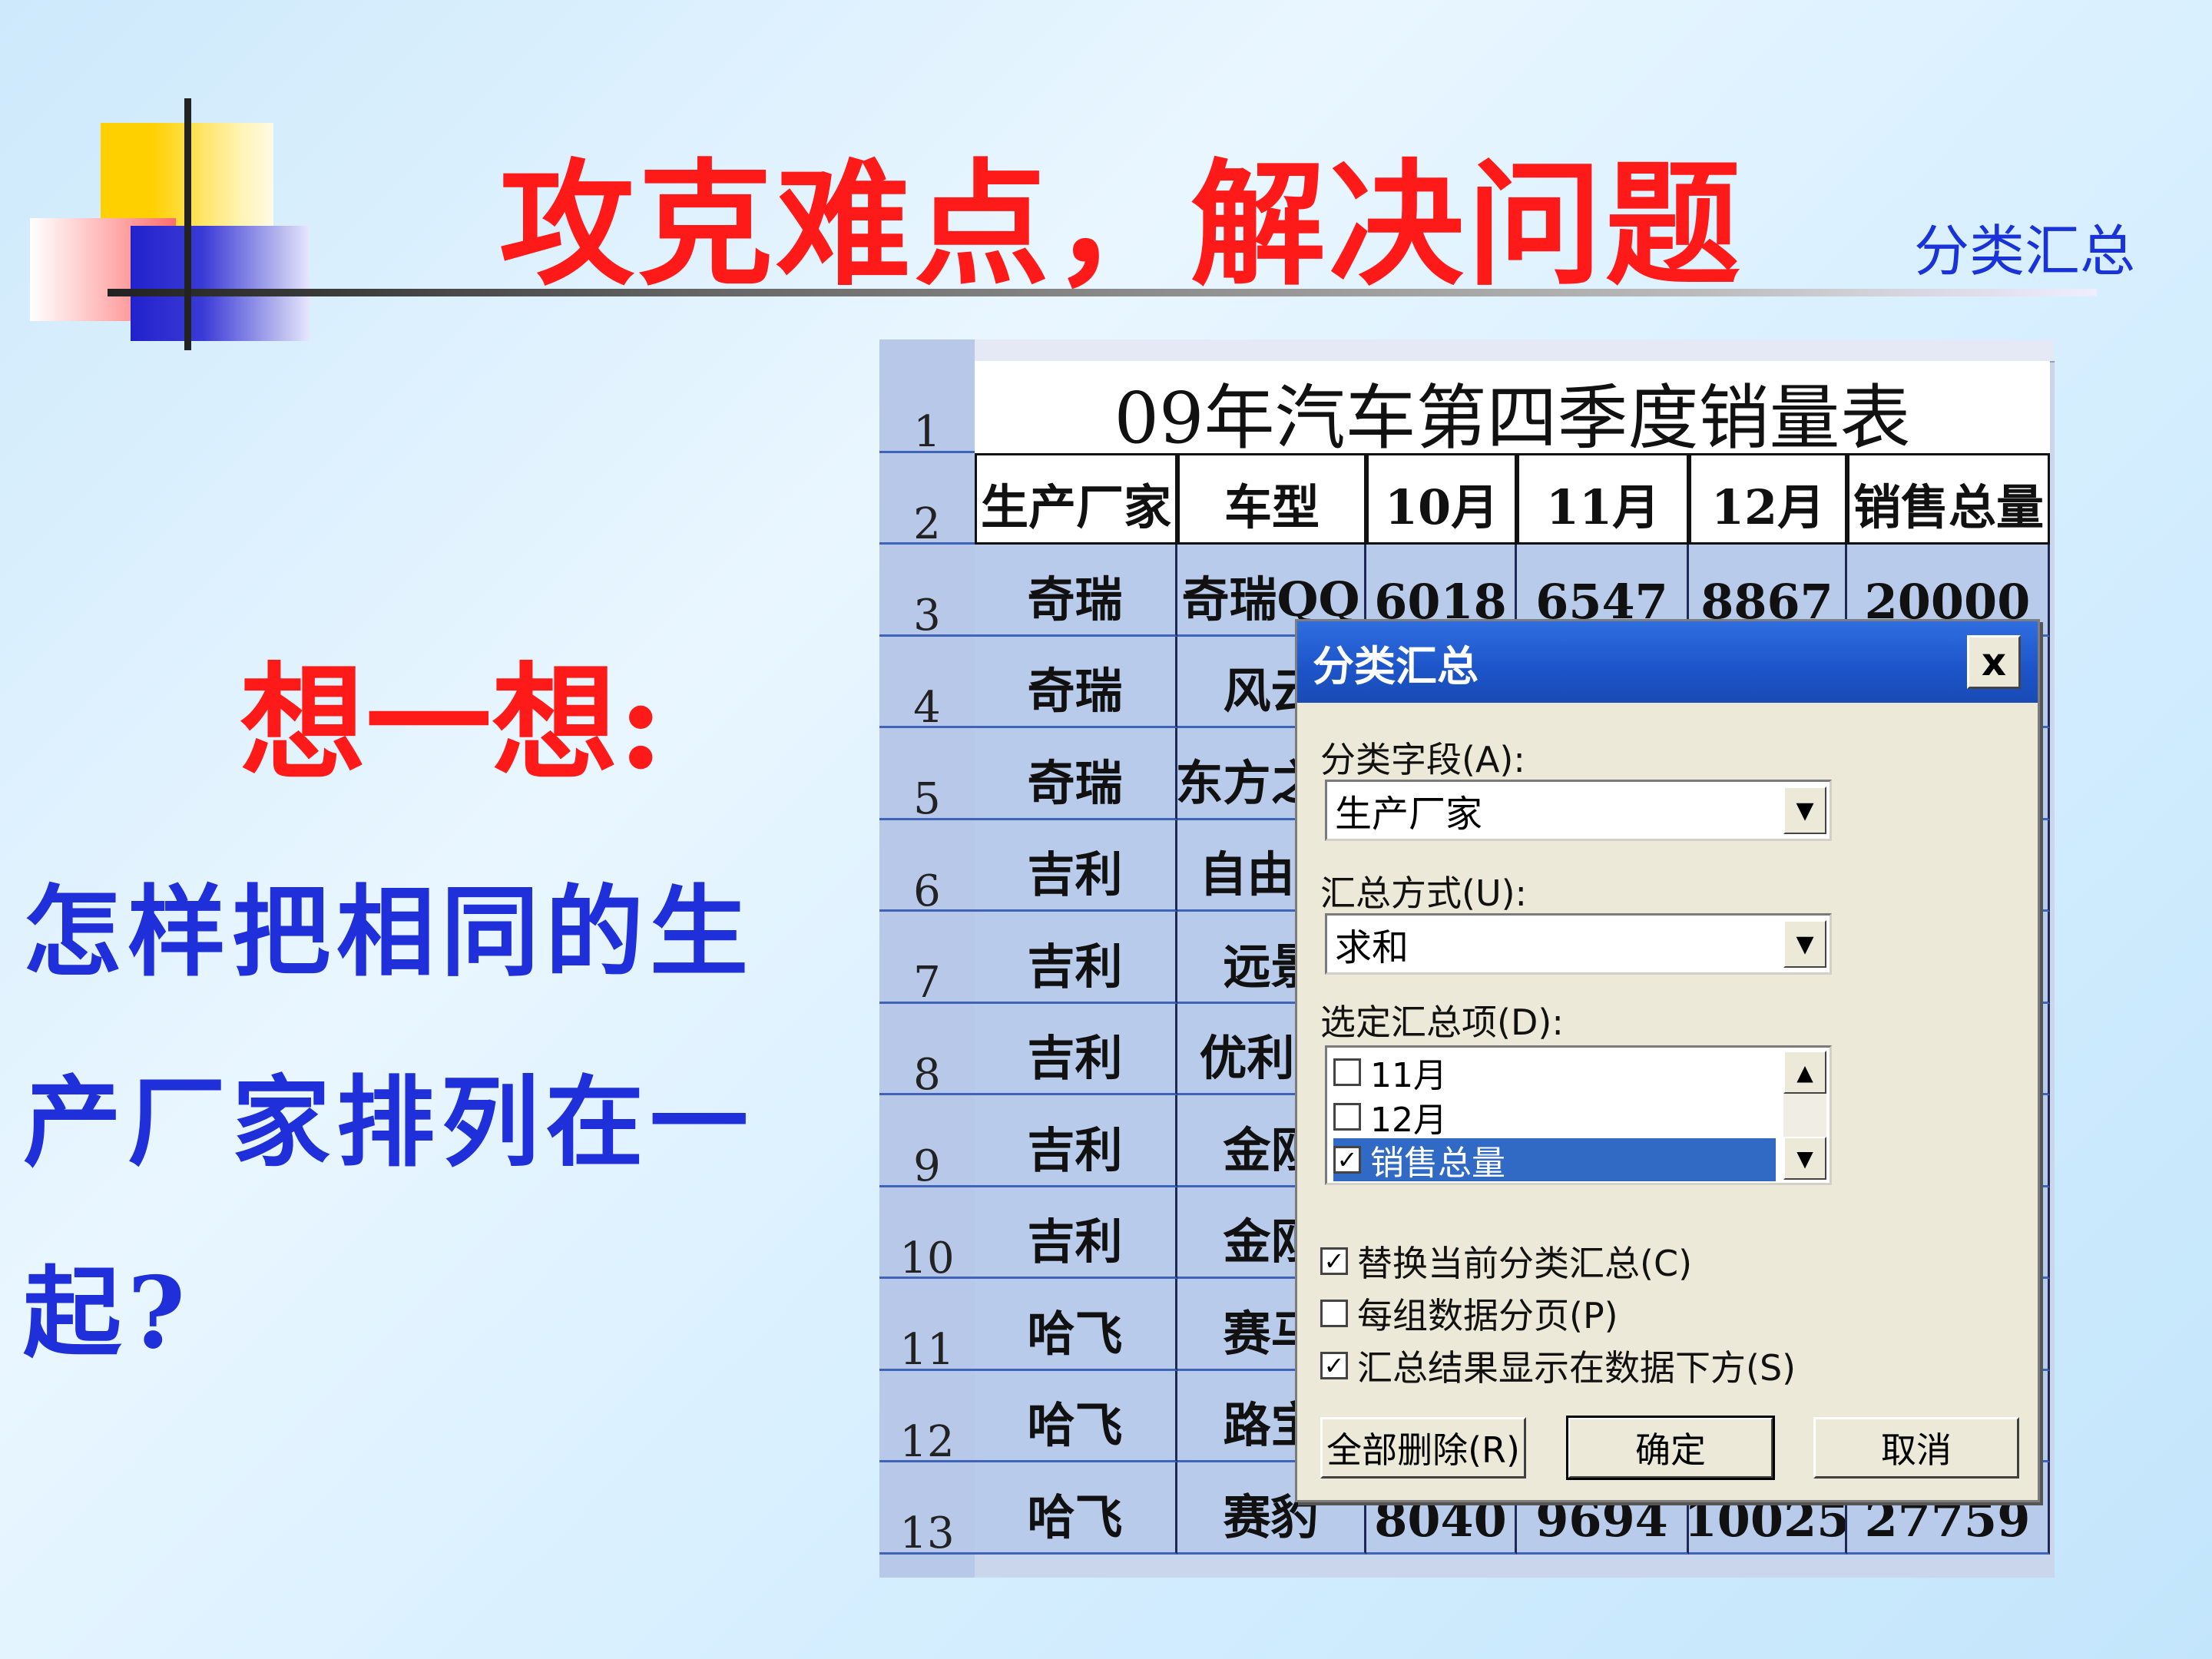  I want to click on question-line: 起?, so click(108, 1313).